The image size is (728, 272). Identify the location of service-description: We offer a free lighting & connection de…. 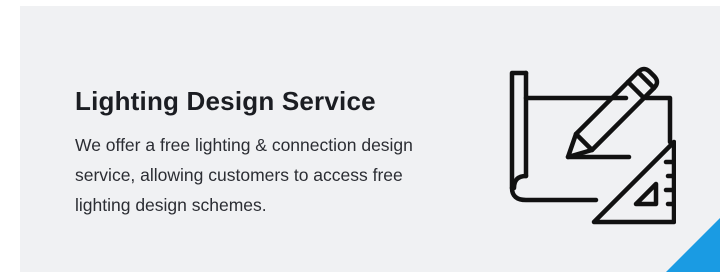
(244, 175).